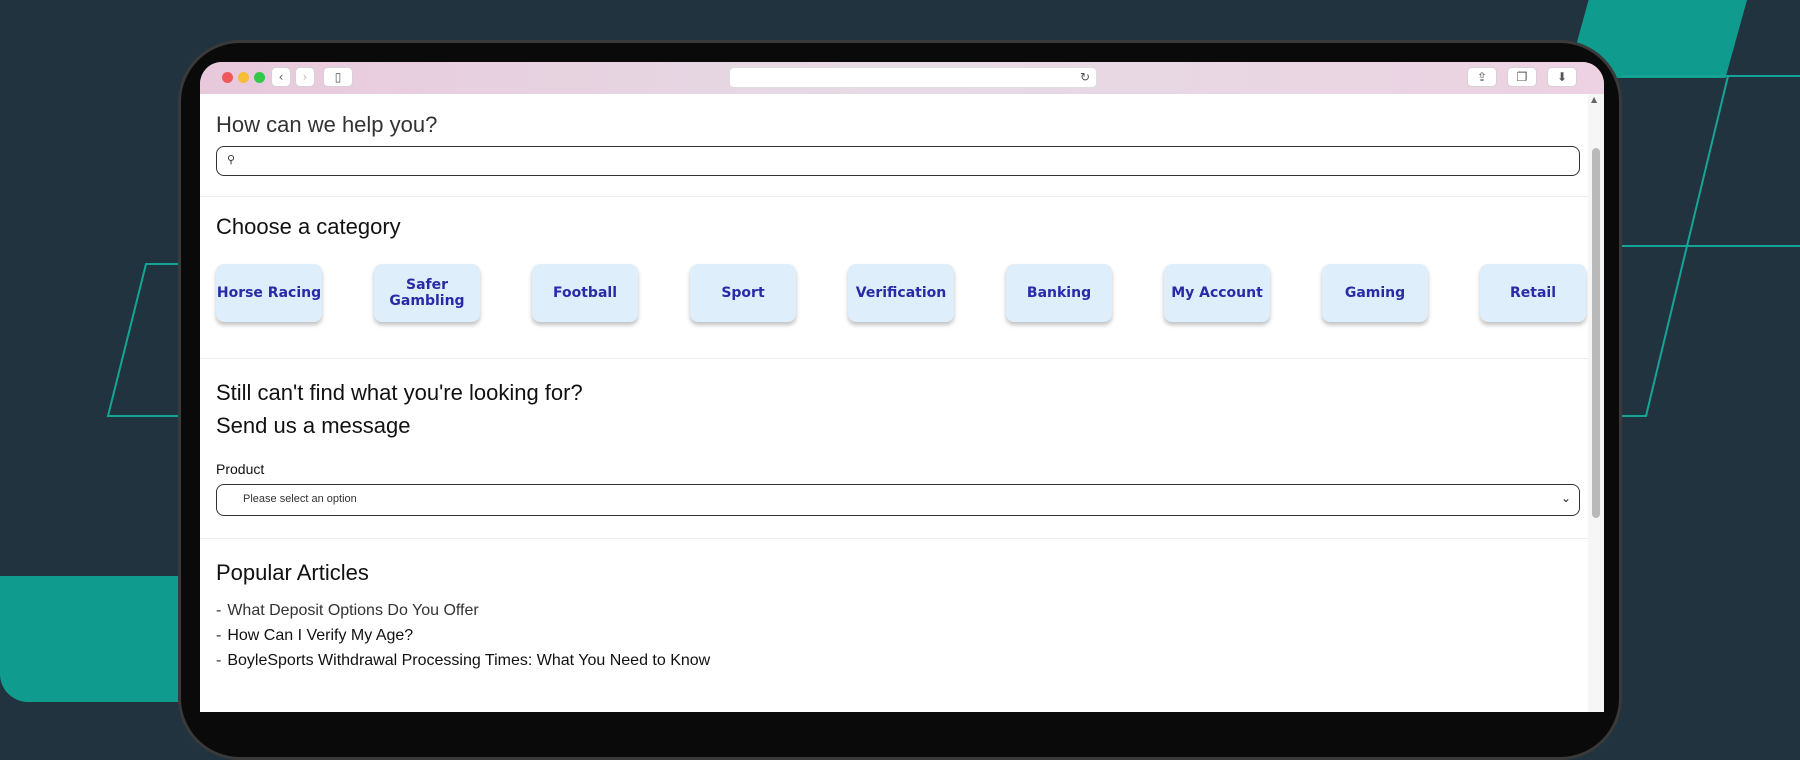  I want to click on article-link: What Deposit Options Do You Offer, so click(352, 610).